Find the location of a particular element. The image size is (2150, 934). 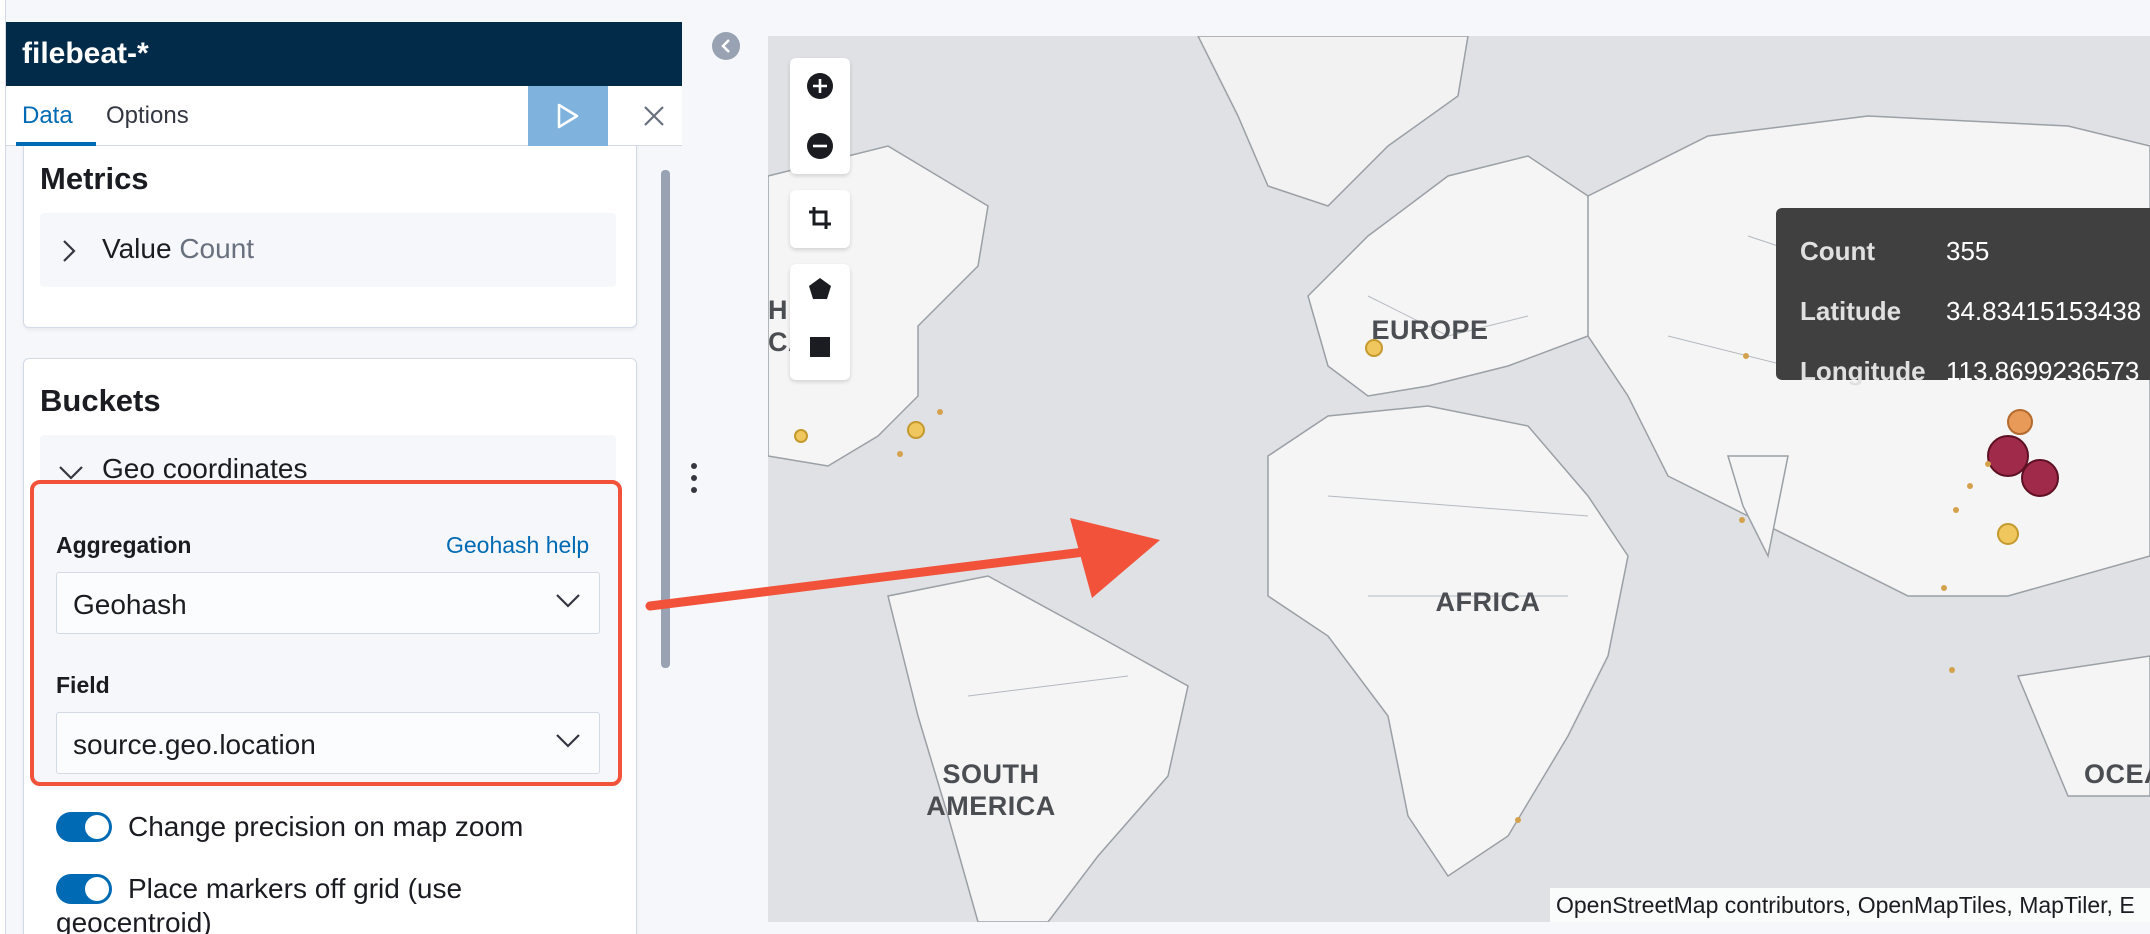

label-europe: EUROPE is located at coordinates (1430, 330).